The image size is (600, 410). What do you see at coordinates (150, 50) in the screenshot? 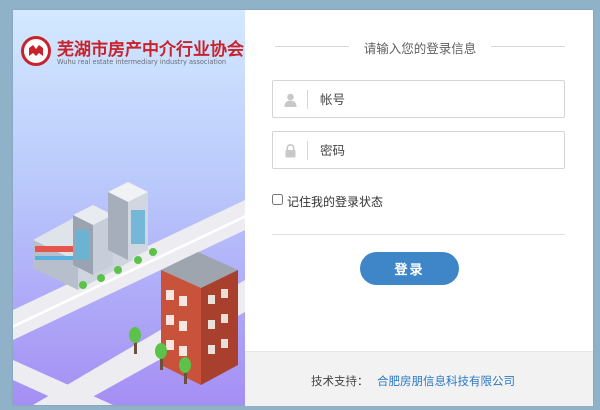
I see `brand-name: 芜湖市房产中介行业协会` at bounding box center [150, 50].